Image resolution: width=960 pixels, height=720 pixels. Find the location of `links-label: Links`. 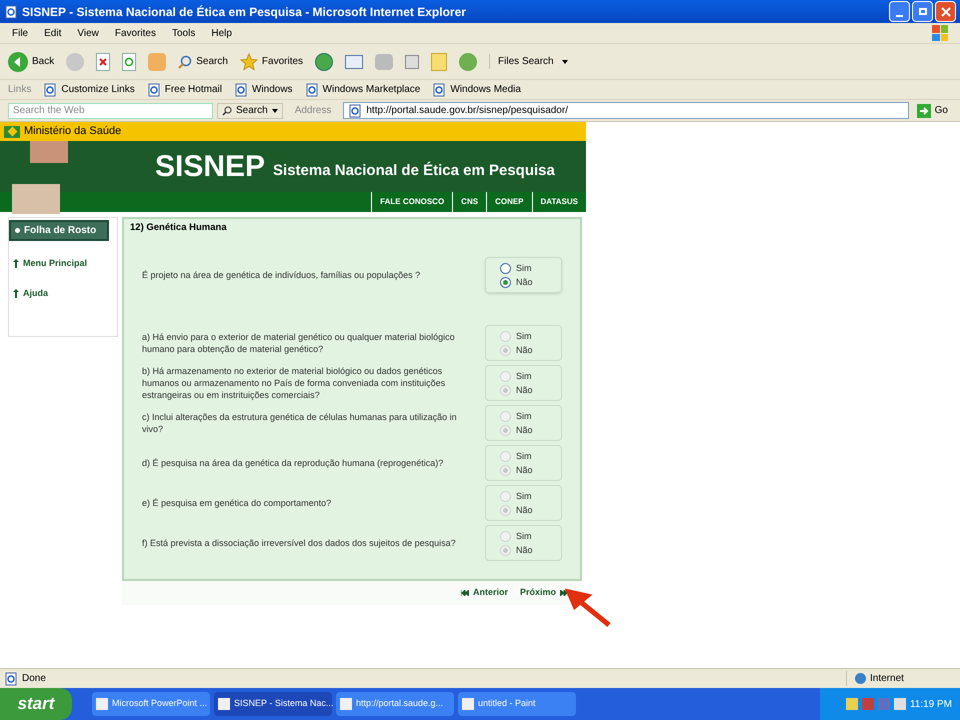

links-label: Links is located at coordinates (20, 90).